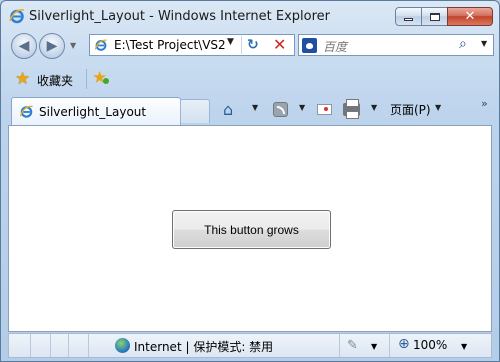 This screenshot has width=500, height=362. What do you see at coordinates (241, 45) in the screenshot?
I see `address-separator` at bounding box center [241, 45].